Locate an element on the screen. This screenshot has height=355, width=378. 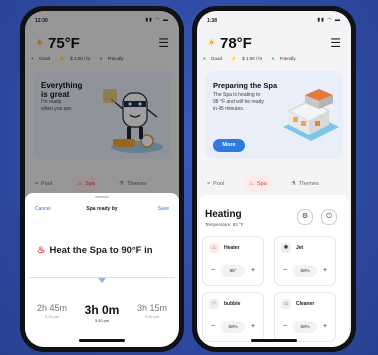
bubble-icon: ⁘ is located at coordinates (214, 304).